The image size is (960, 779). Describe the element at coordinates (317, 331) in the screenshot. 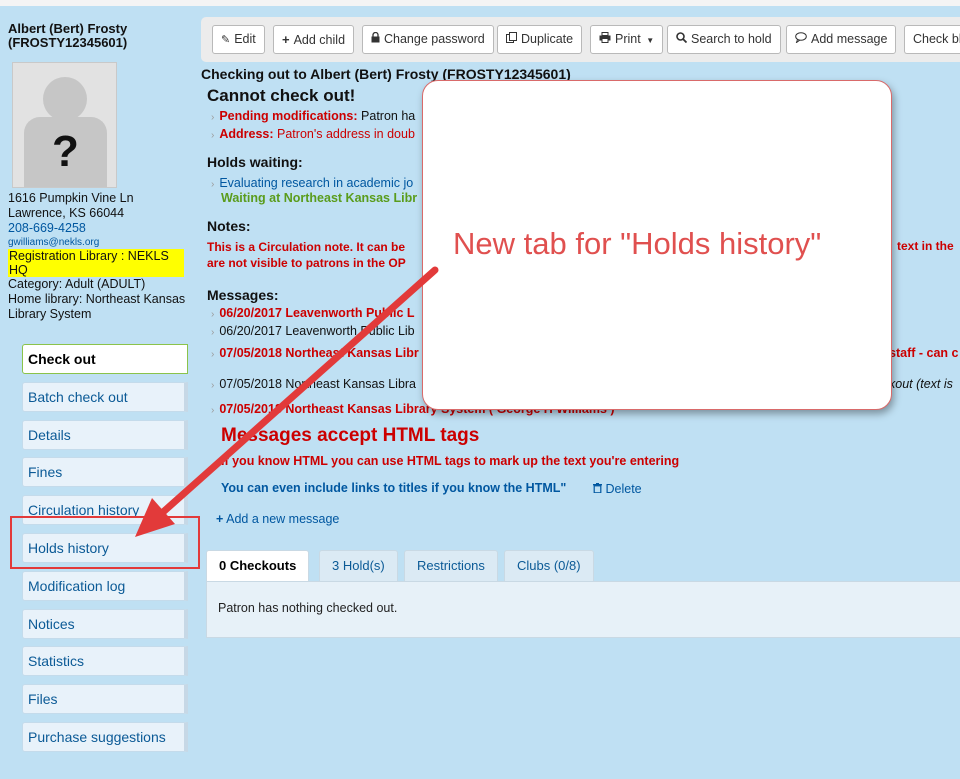

I see `message-text: 06/20/2017 Leavenworth Public Lib` at that location.